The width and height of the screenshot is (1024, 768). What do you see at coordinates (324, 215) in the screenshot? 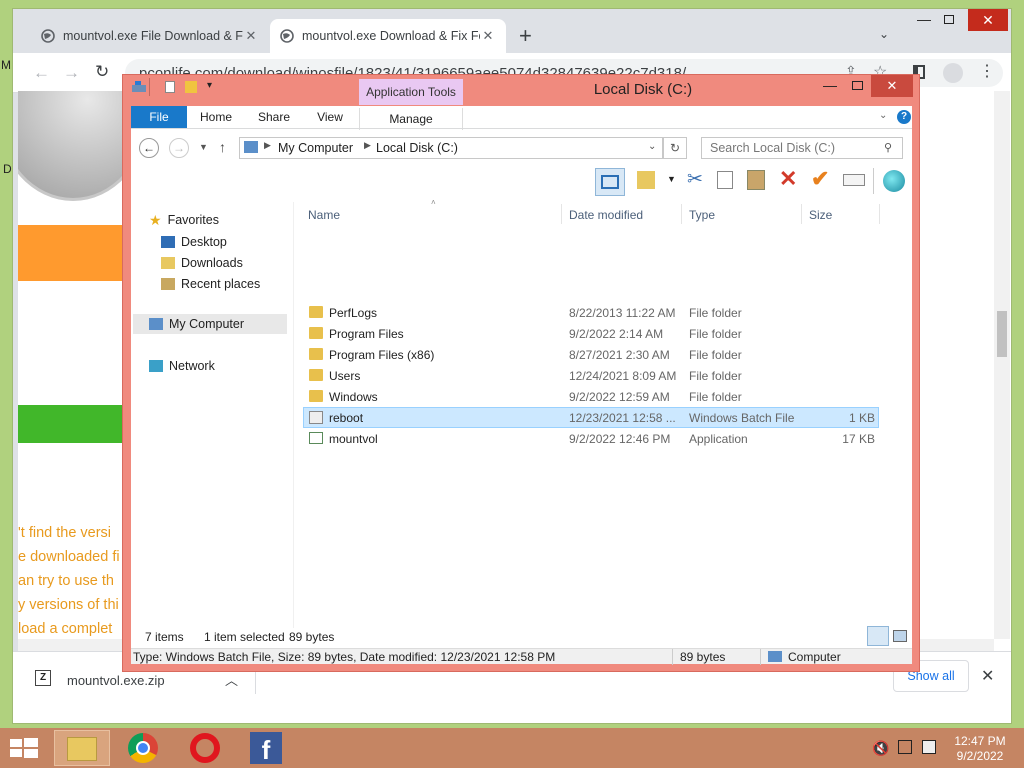
I see `column-header-name: Name` at bounding box center [324, 215].